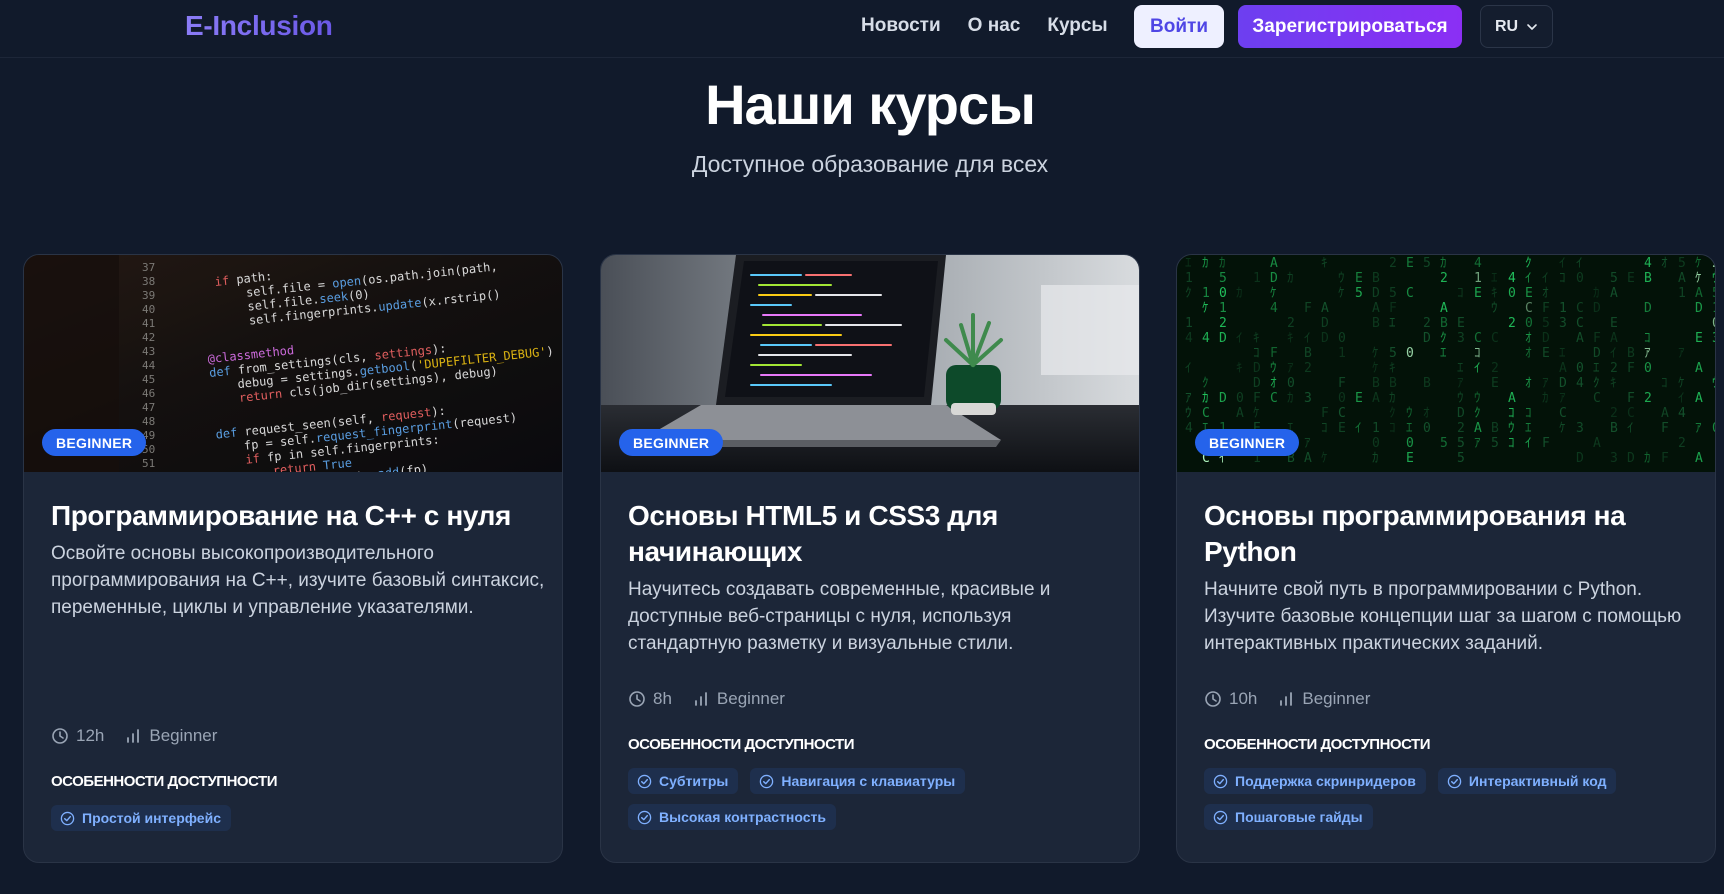 This screenshot has width=1724, height=894. I want to click on svg-text: 5, so click(1393, 353).